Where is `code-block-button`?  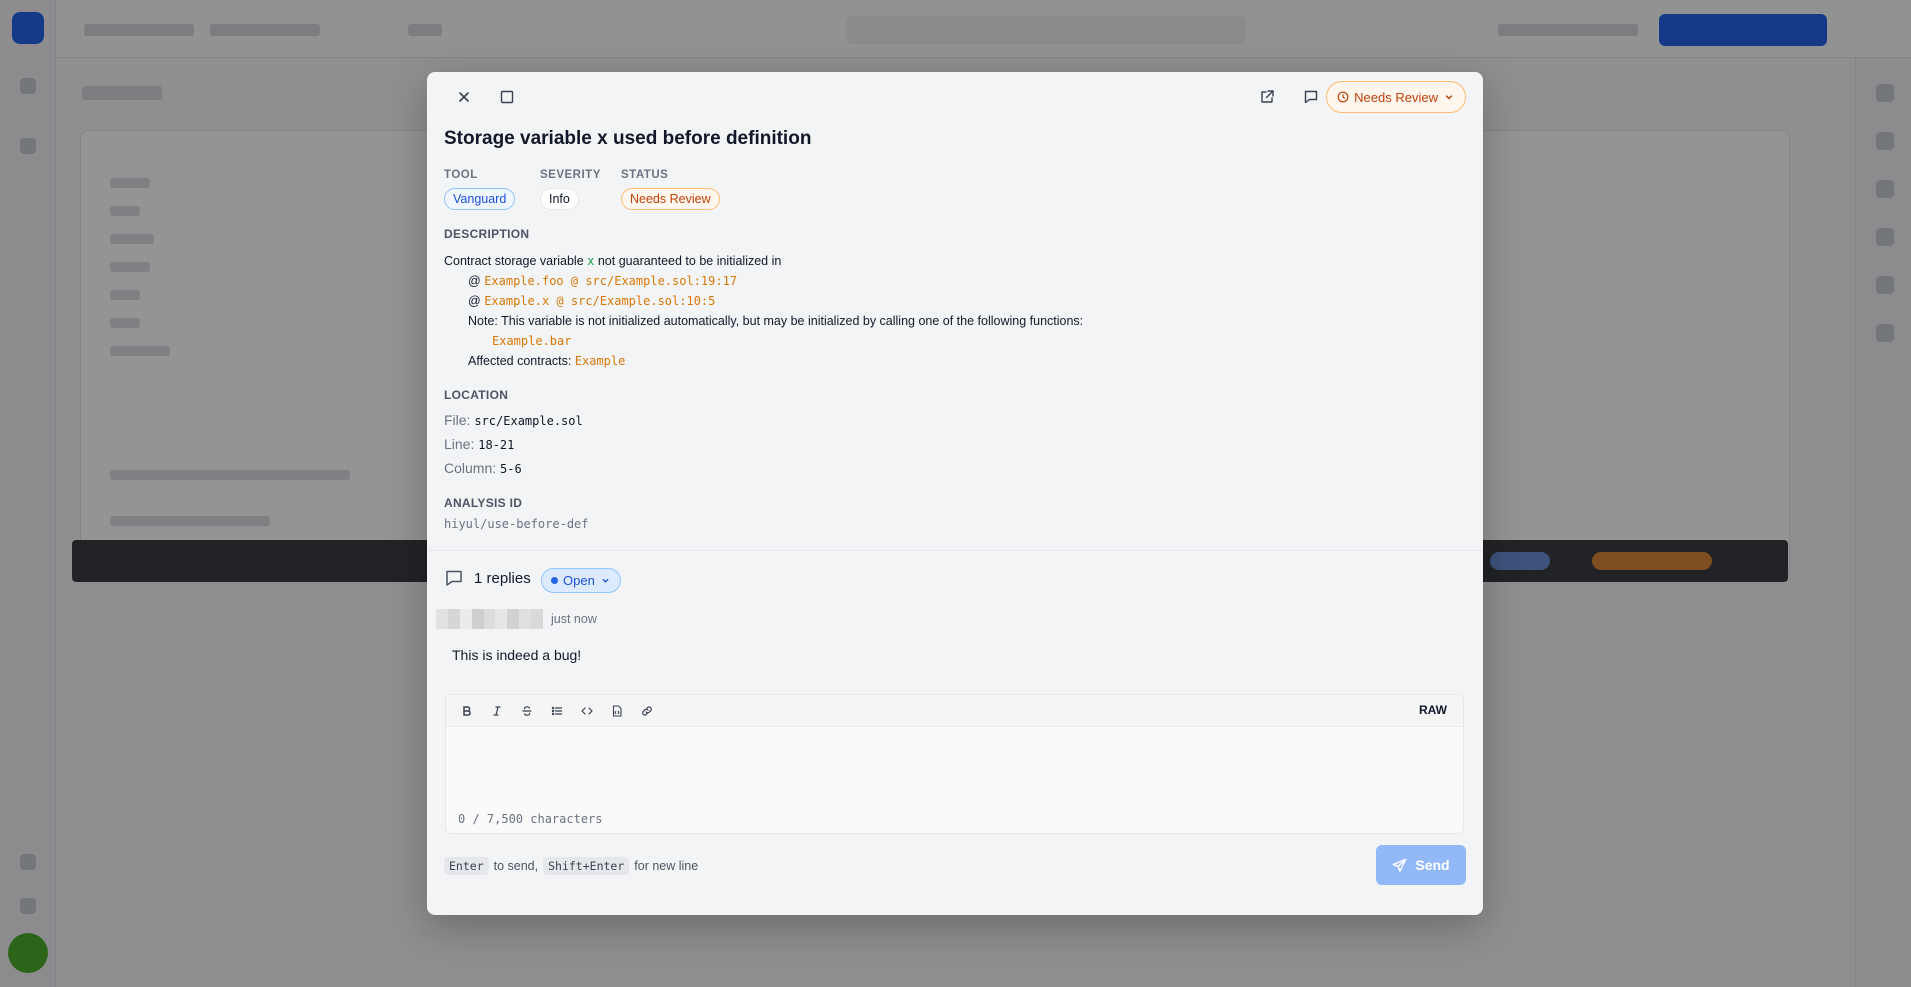 code-block-button is located at coordinates (617, 711).